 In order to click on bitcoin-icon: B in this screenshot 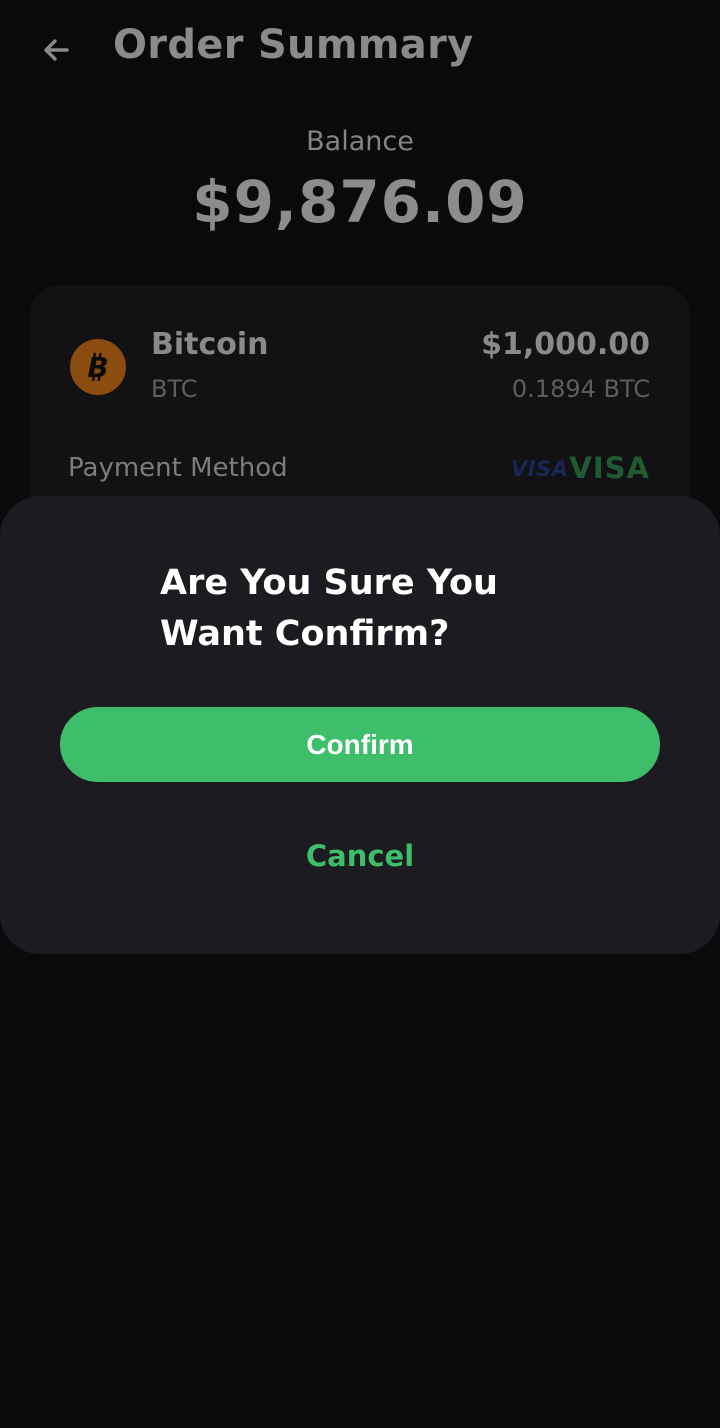, I will do `click(98, 367)`.